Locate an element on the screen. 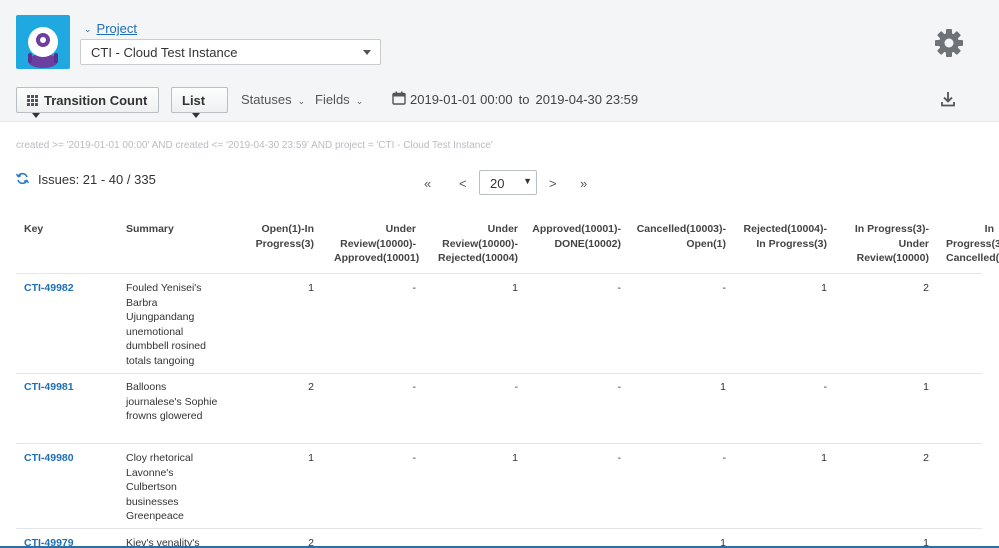  transition-count-button: Transition Count is located at coordinates (87, 102).